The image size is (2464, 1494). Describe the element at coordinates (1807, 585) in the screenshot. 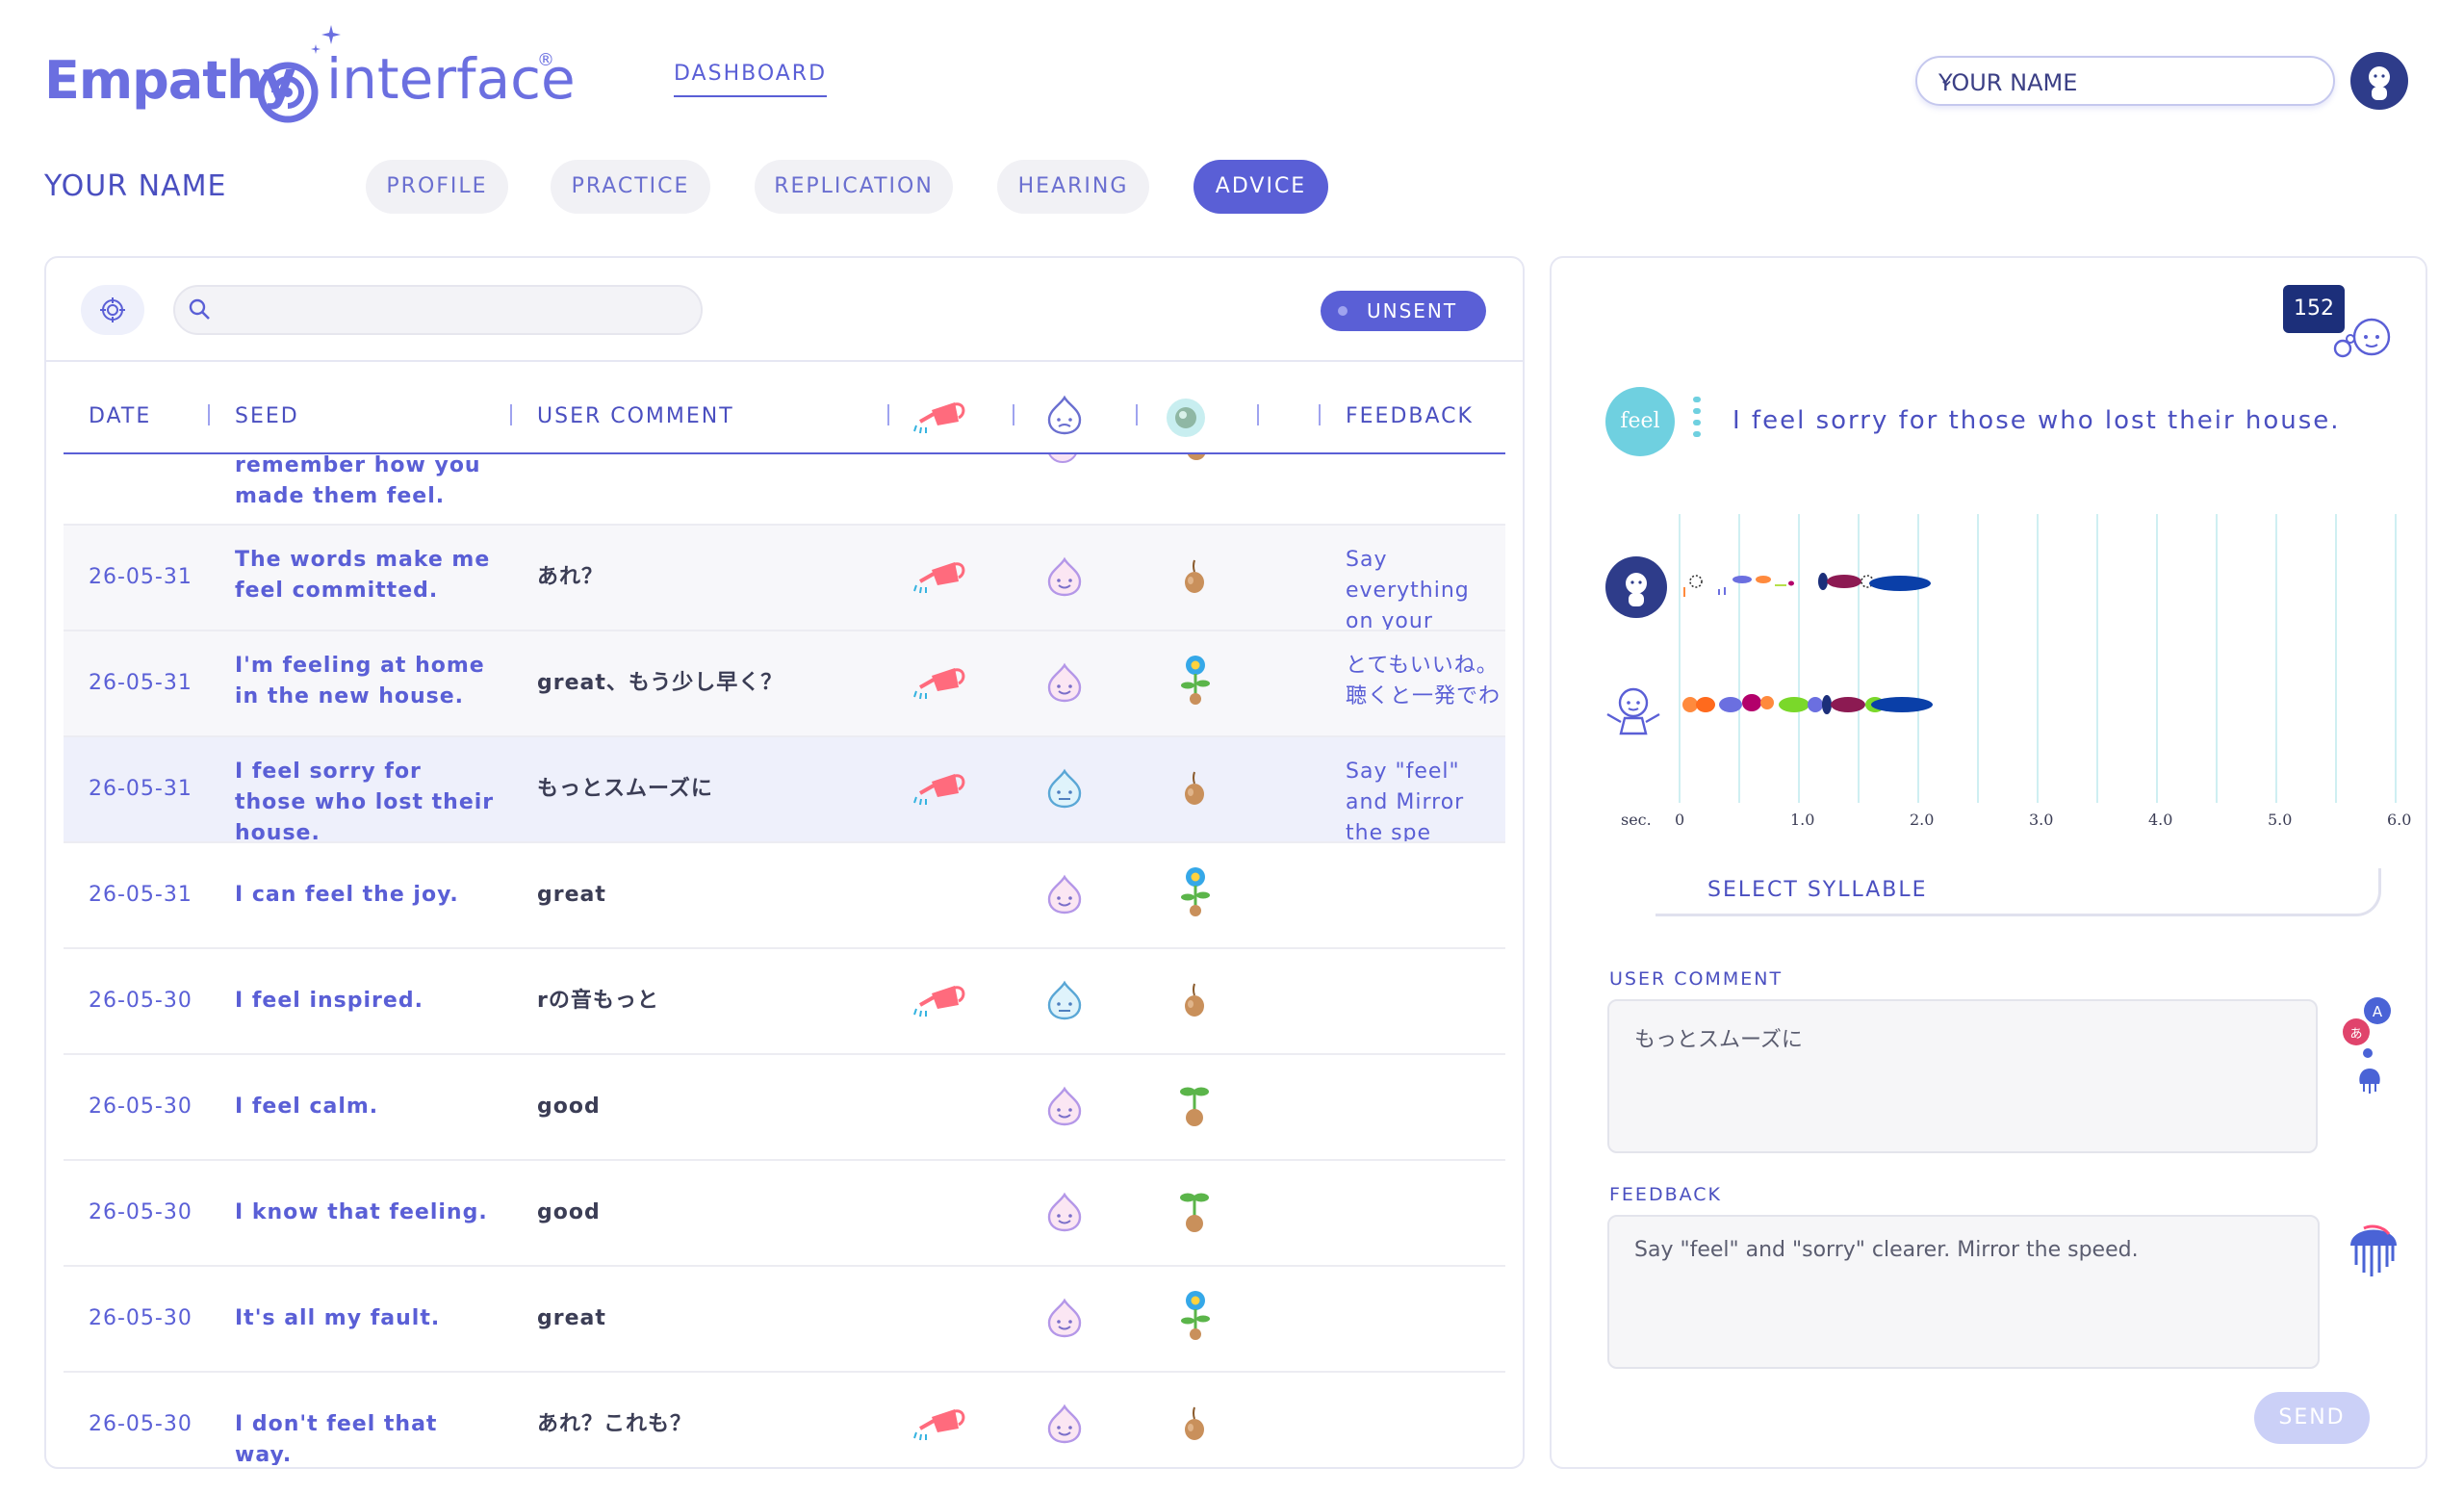

I see `user-syllable-track` at that location.